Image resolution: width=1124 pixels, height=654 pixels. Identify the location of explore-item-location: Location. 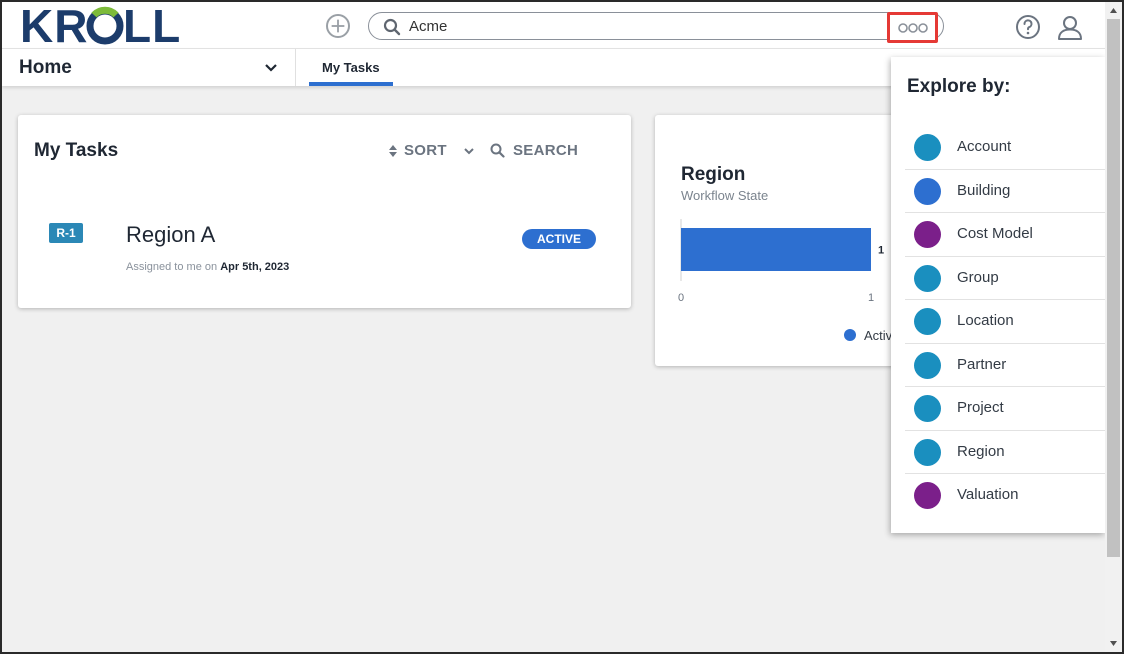
(1005, 322).